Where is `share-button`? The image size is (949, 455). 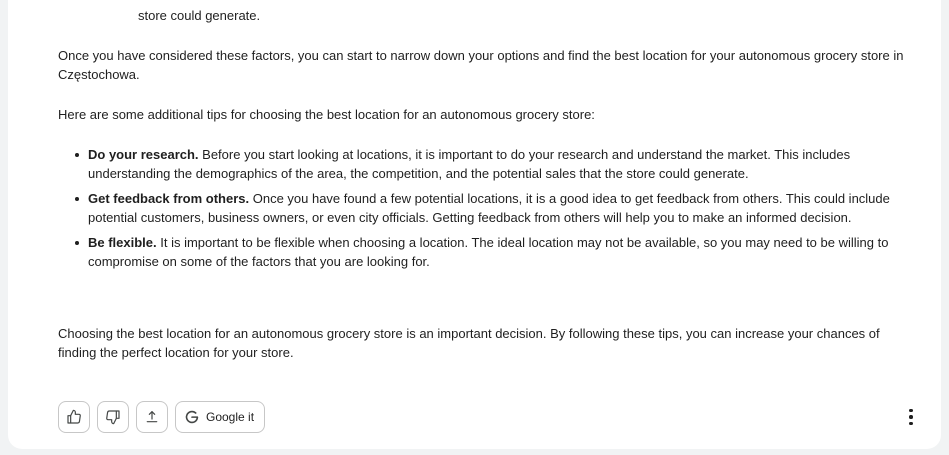 share-button is located at coordinates (152, 417).